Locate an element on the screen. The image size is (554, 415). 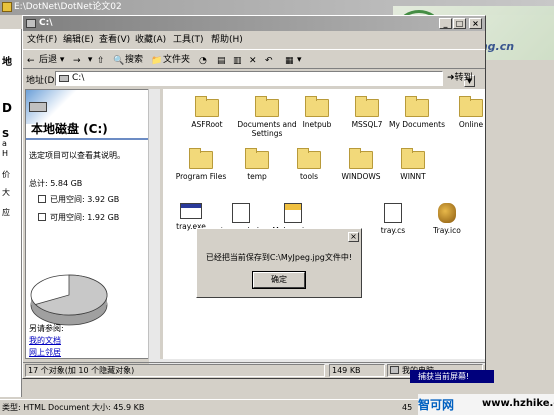
total-size: 总计: 5.84 GB is located at coordinates (56, 183).